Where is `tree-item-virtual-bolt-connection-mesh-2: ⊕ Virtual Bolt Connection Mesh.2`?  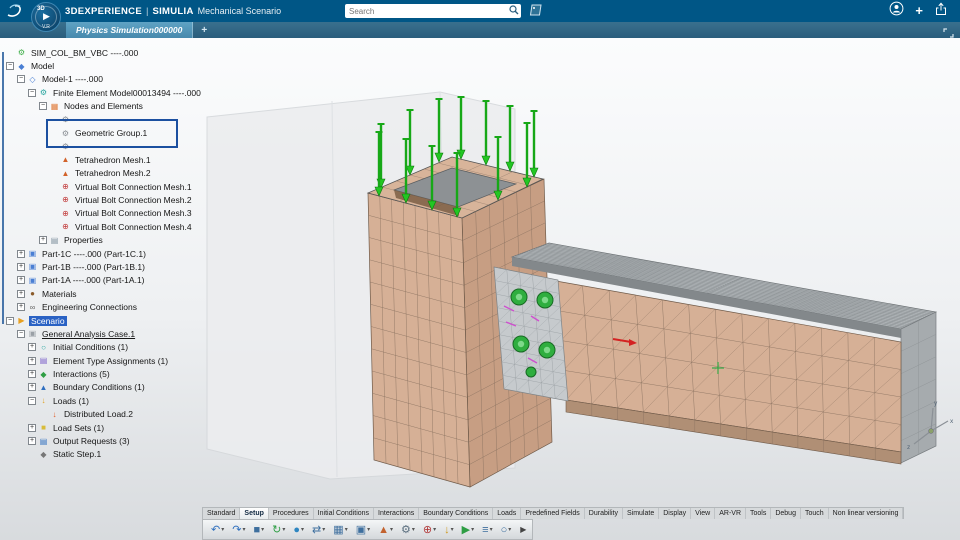
tree-item-virtual-bolt-connection-mesh-2: ⊕ Virtual Bolt Connection Mesh.2 is located at coordinates (119, 199).